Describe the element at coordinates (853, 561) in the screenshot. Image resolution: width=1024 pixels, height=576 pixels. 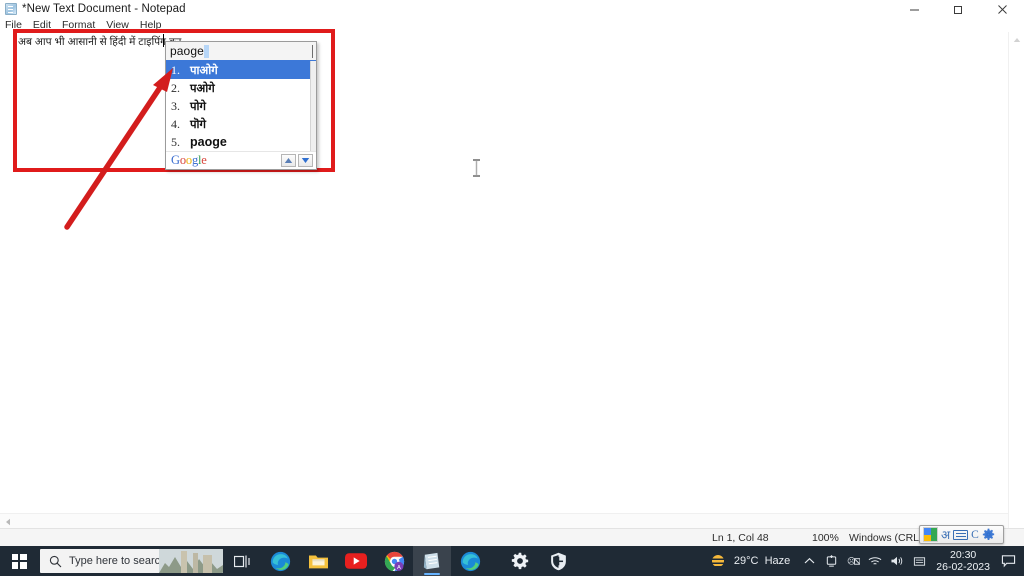
I see `tray-network-icon: ☹` at that location.